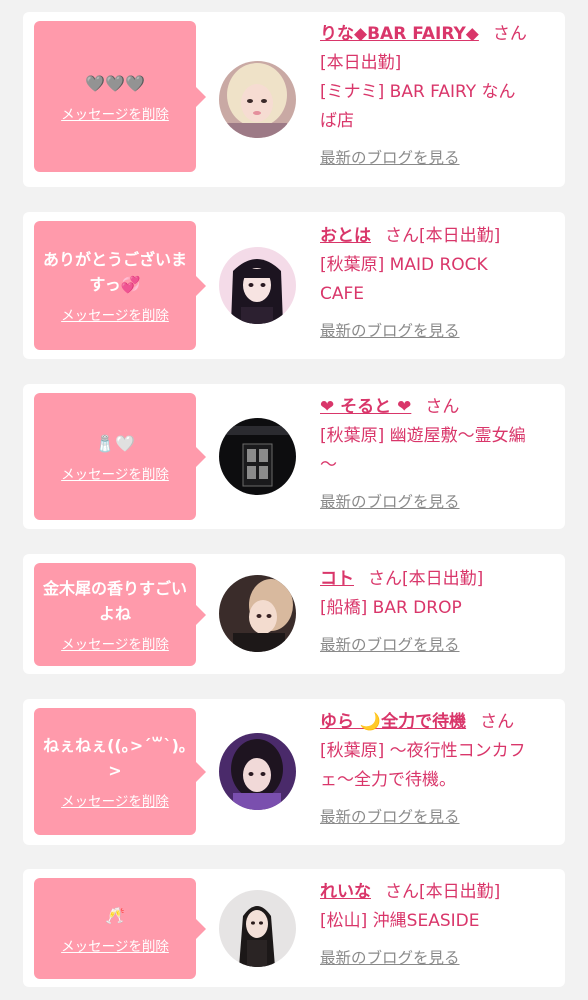 The image size is (588, 1000). I want to click on cast-name-link: コト, so click(337, 579).